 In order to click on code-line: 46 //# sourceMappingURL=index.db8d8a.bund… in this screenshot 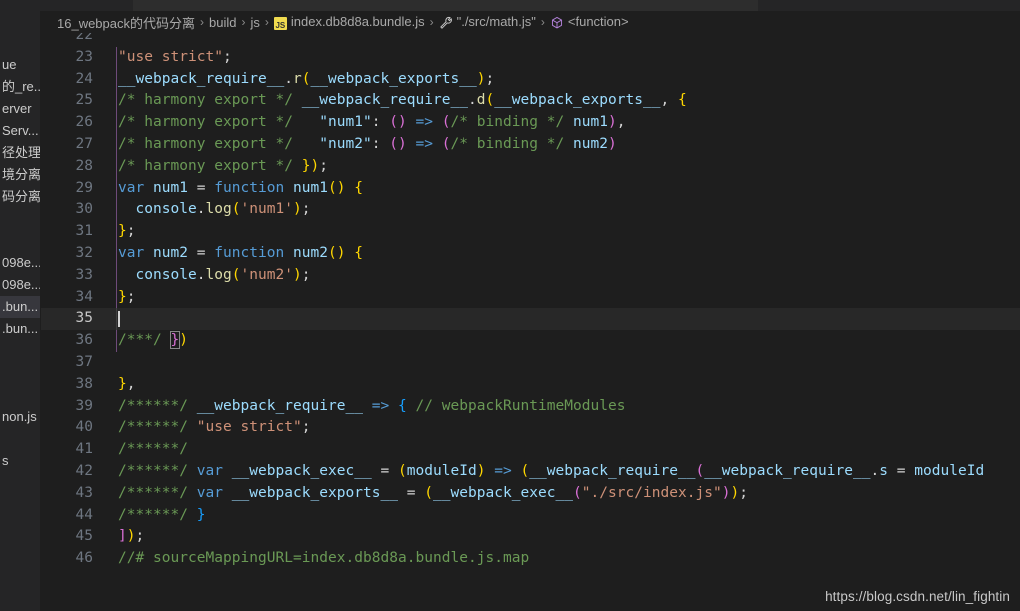, I will do `click(530, 559)`.